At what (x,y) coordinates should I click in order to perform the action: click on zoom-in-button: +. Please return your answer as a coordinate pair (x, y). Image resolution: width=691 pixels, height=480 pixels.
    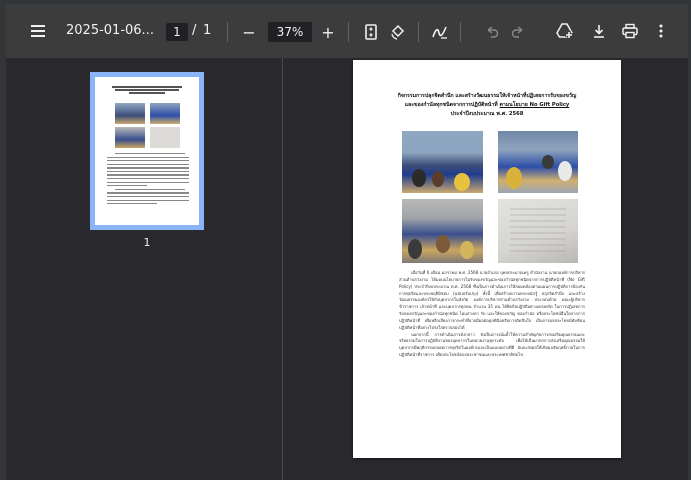
    Looking at the image, I should click on (328, 32).